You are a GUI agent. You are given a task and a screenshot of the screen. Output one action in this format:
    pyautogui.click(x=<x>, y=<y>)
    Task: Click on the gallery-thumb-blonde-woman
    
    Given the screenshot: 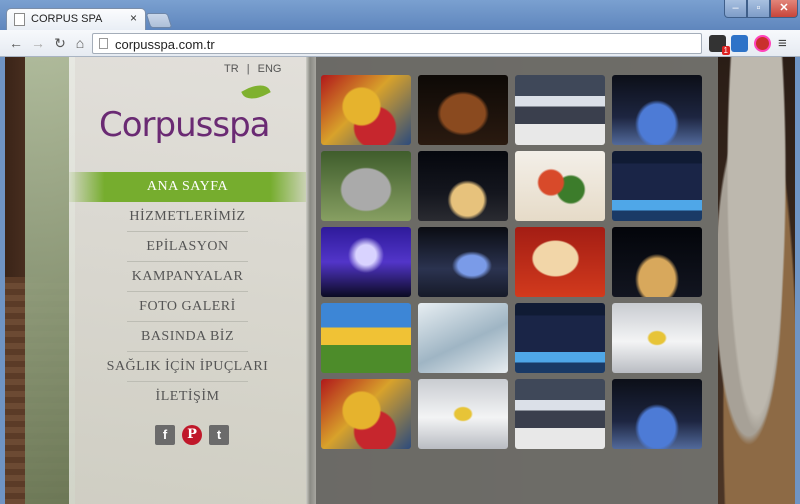 What is the action you would take?
    pyautogui.click(x=560, y=262)
    